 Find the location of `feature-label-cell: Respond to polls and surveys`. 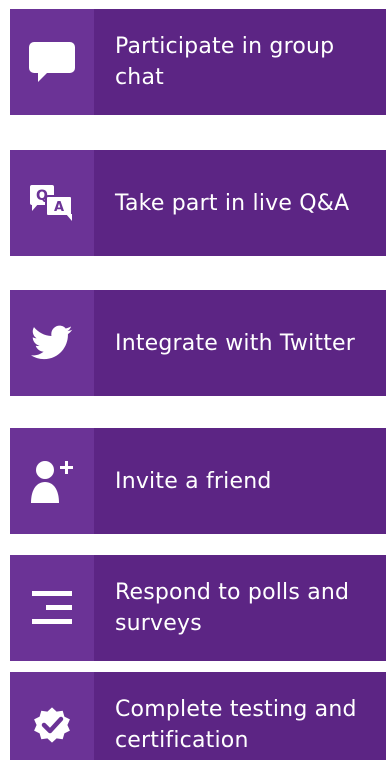

feature-label-cell: Respond to polls and surveys is located at coordinates (240, 608).